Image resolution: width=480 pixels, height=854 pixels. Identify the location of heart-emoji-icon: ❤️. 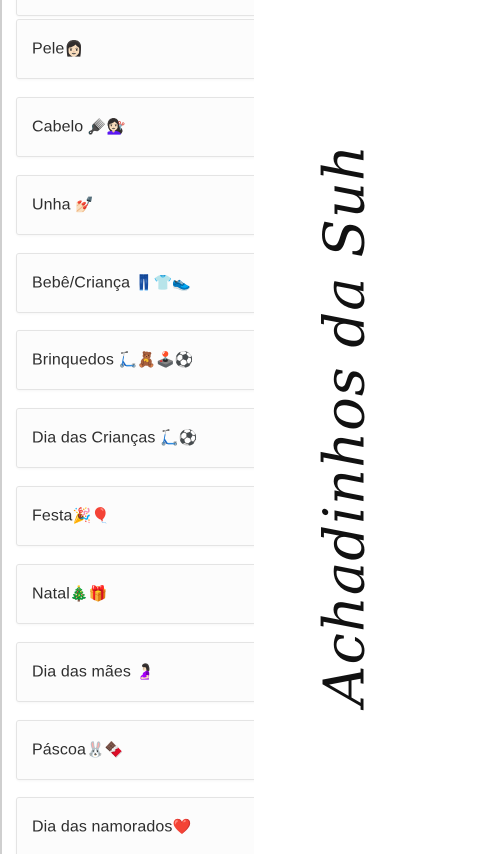
(182, 826).